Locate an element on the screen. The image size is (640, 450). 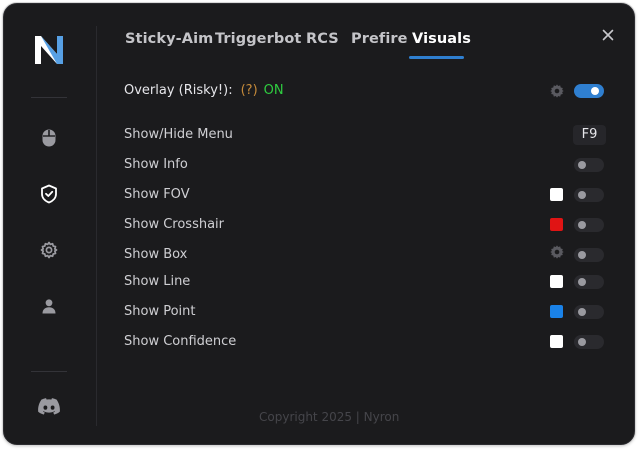
toggle-knob is located at coordinates (595, 91).